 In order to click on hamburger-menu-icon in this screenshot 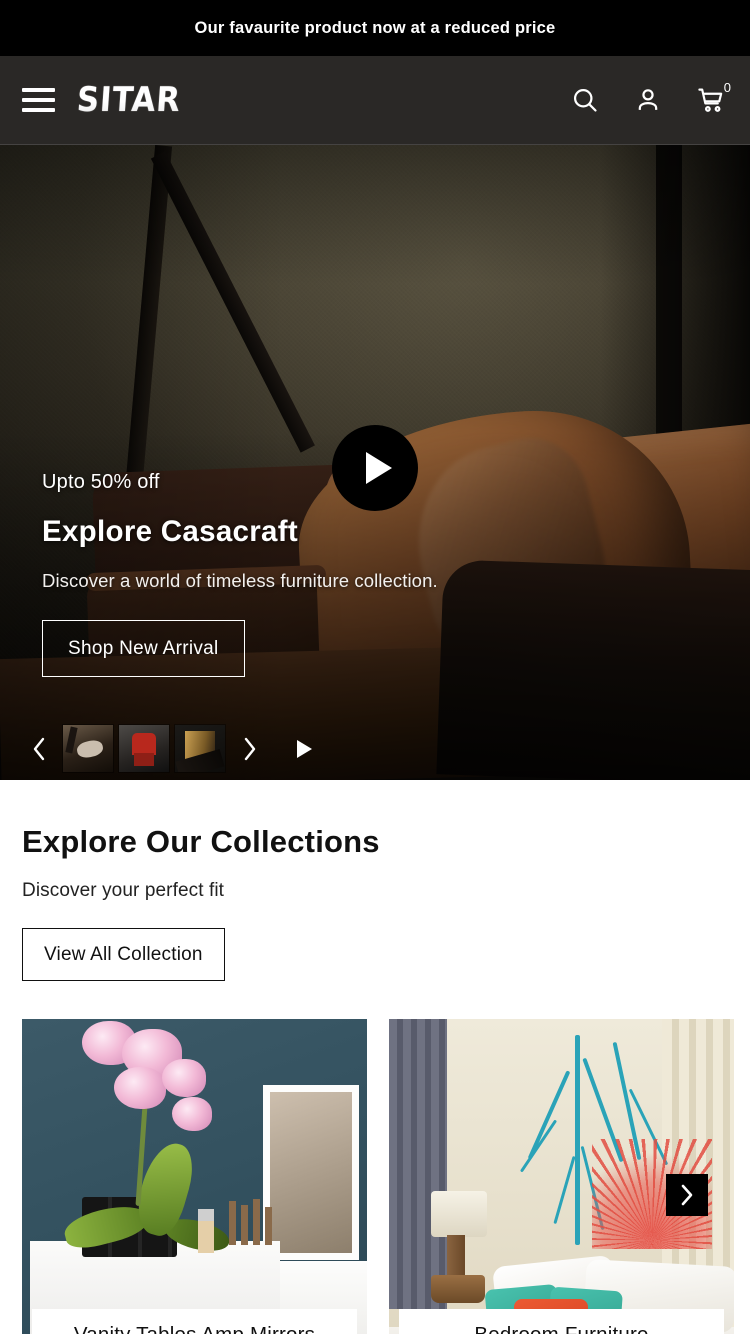, I will do `click(38, 100)`.